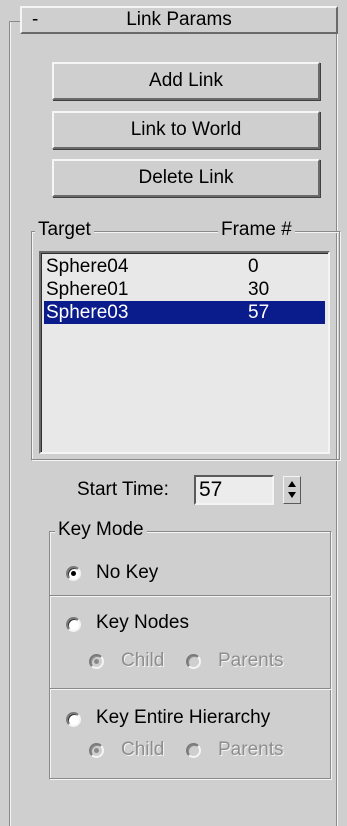  What do you see at coordinates (251, 749) in the screenshot?
I see `hierarchy-parents-label: Parents` at bounding box center [251, 749].